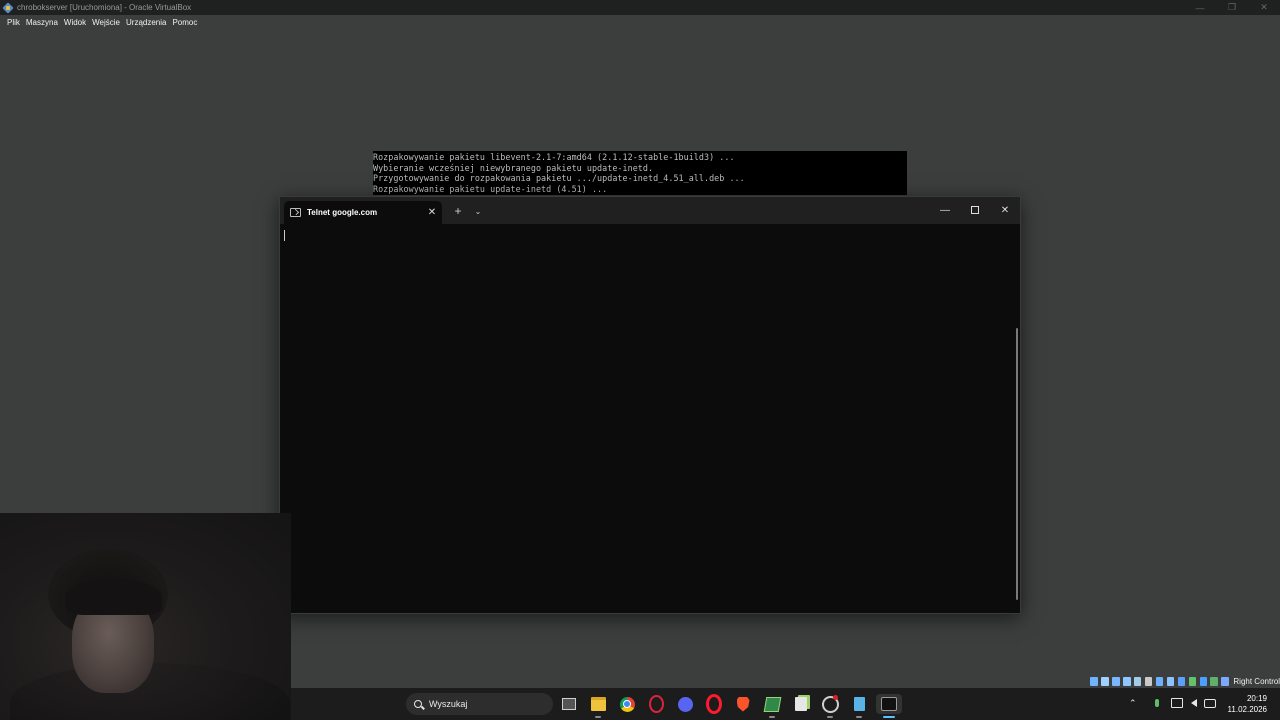 Image resolution: width=1280 pixels, height=720 pixels. Describe the element at coordinates (284, 235) in the screenshot. I see `text-cursor` at that location.